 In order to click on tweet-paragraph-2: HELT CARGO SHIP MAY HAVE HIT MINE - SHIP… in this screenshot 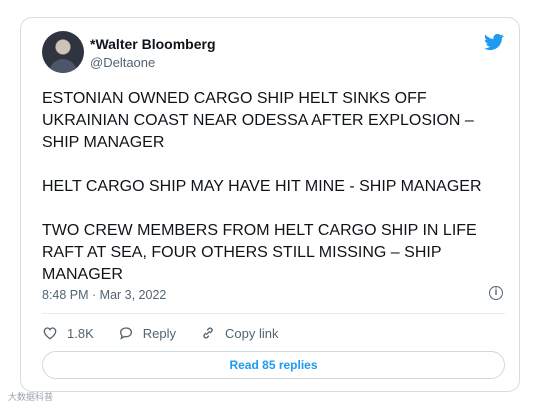, I will do `click(262, 186)`.